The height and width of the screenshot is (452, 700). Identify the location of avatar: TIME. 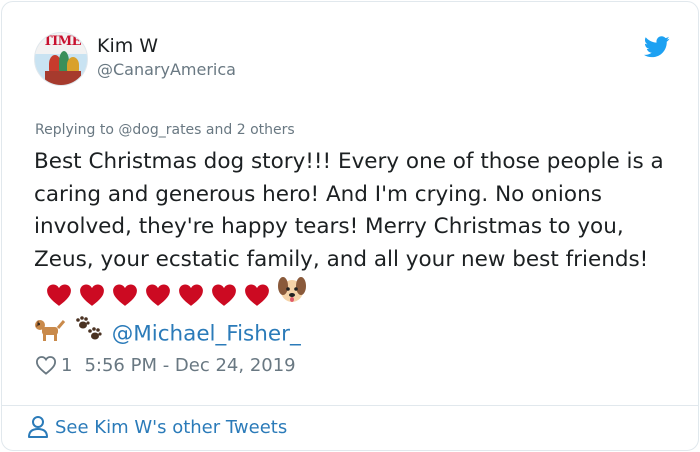
(61, 59).